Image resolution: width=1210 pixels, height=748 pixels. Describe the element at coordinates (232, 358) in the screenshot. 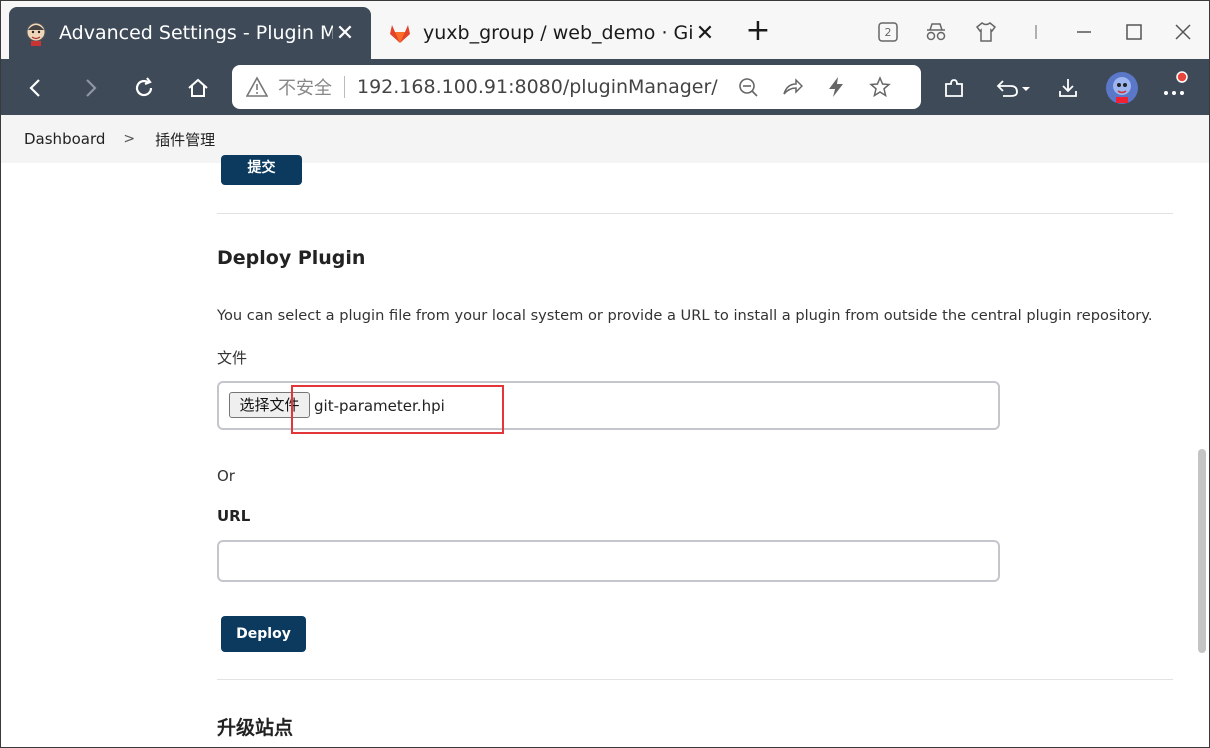

I see `file-label: 文件` at that location.